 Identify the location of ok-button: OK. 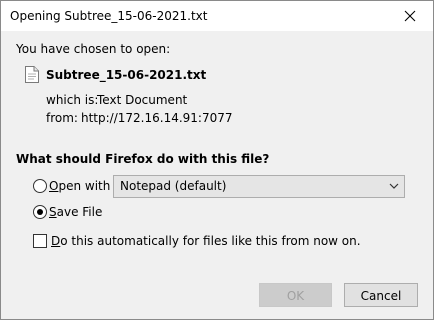
(295, 295).